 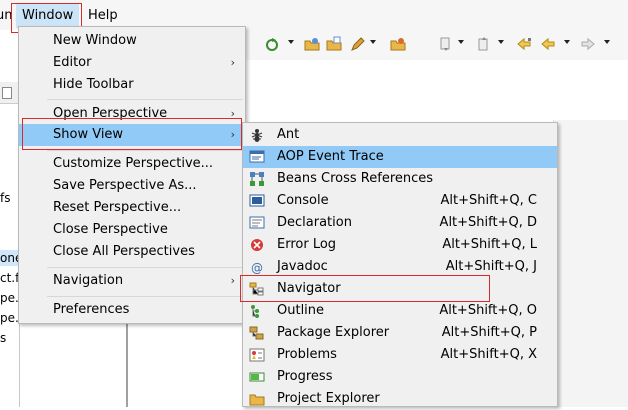 What do you see at coordinates (110, 229) in the screenshot?
I see `menu-item-label: Close Perspective` at bounding box center [110, 229].